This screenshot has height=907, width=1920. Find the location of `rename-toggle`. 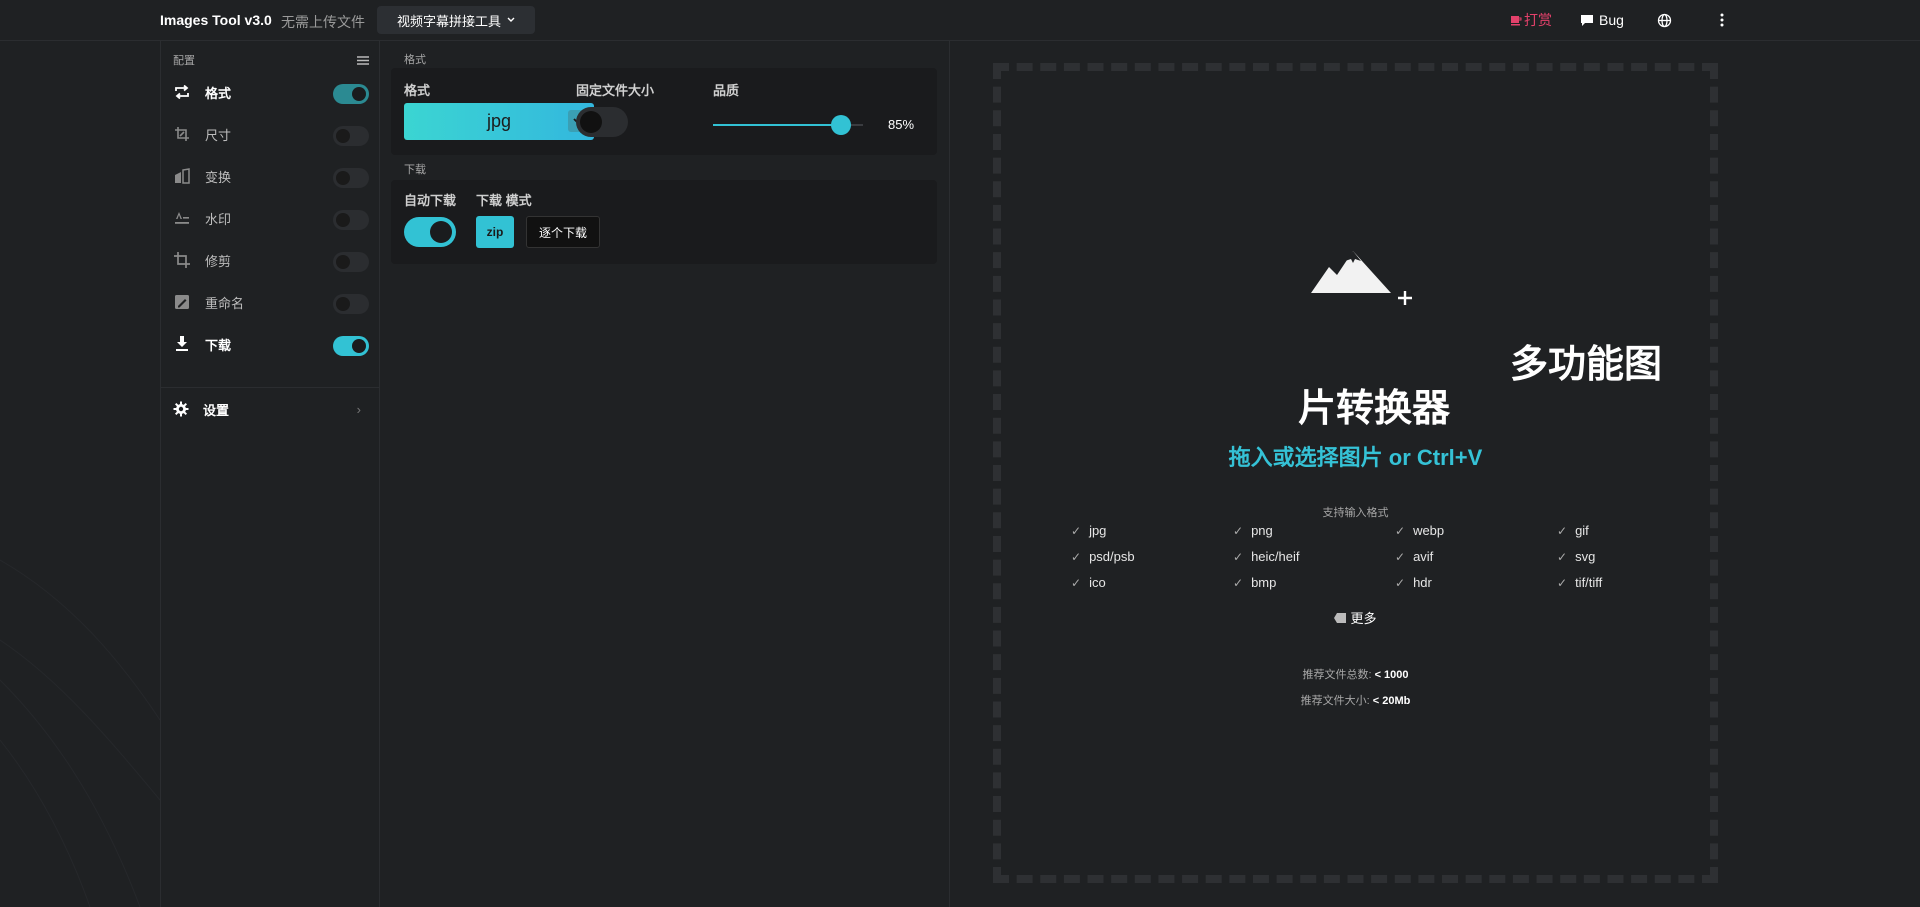

rename-toggle is located at coordinates (351, 304).